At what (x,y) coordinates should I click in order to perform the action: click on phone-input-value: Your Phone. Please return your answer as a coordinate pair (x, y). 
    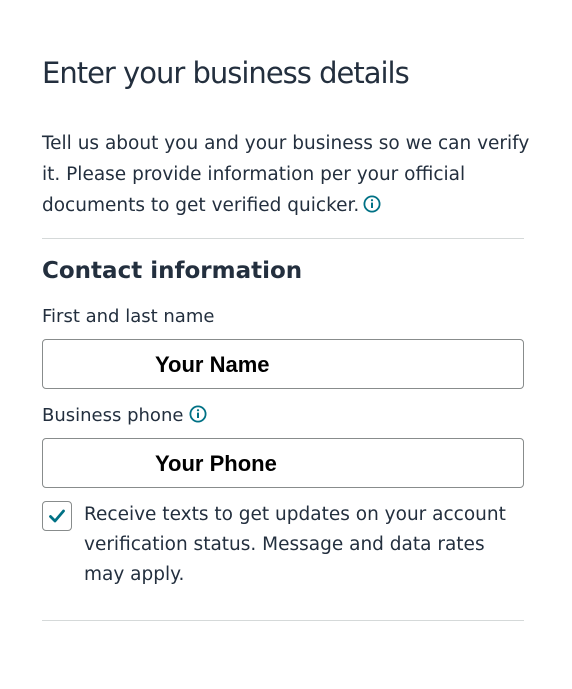
    Looking at the image, I should click on (216, 463).